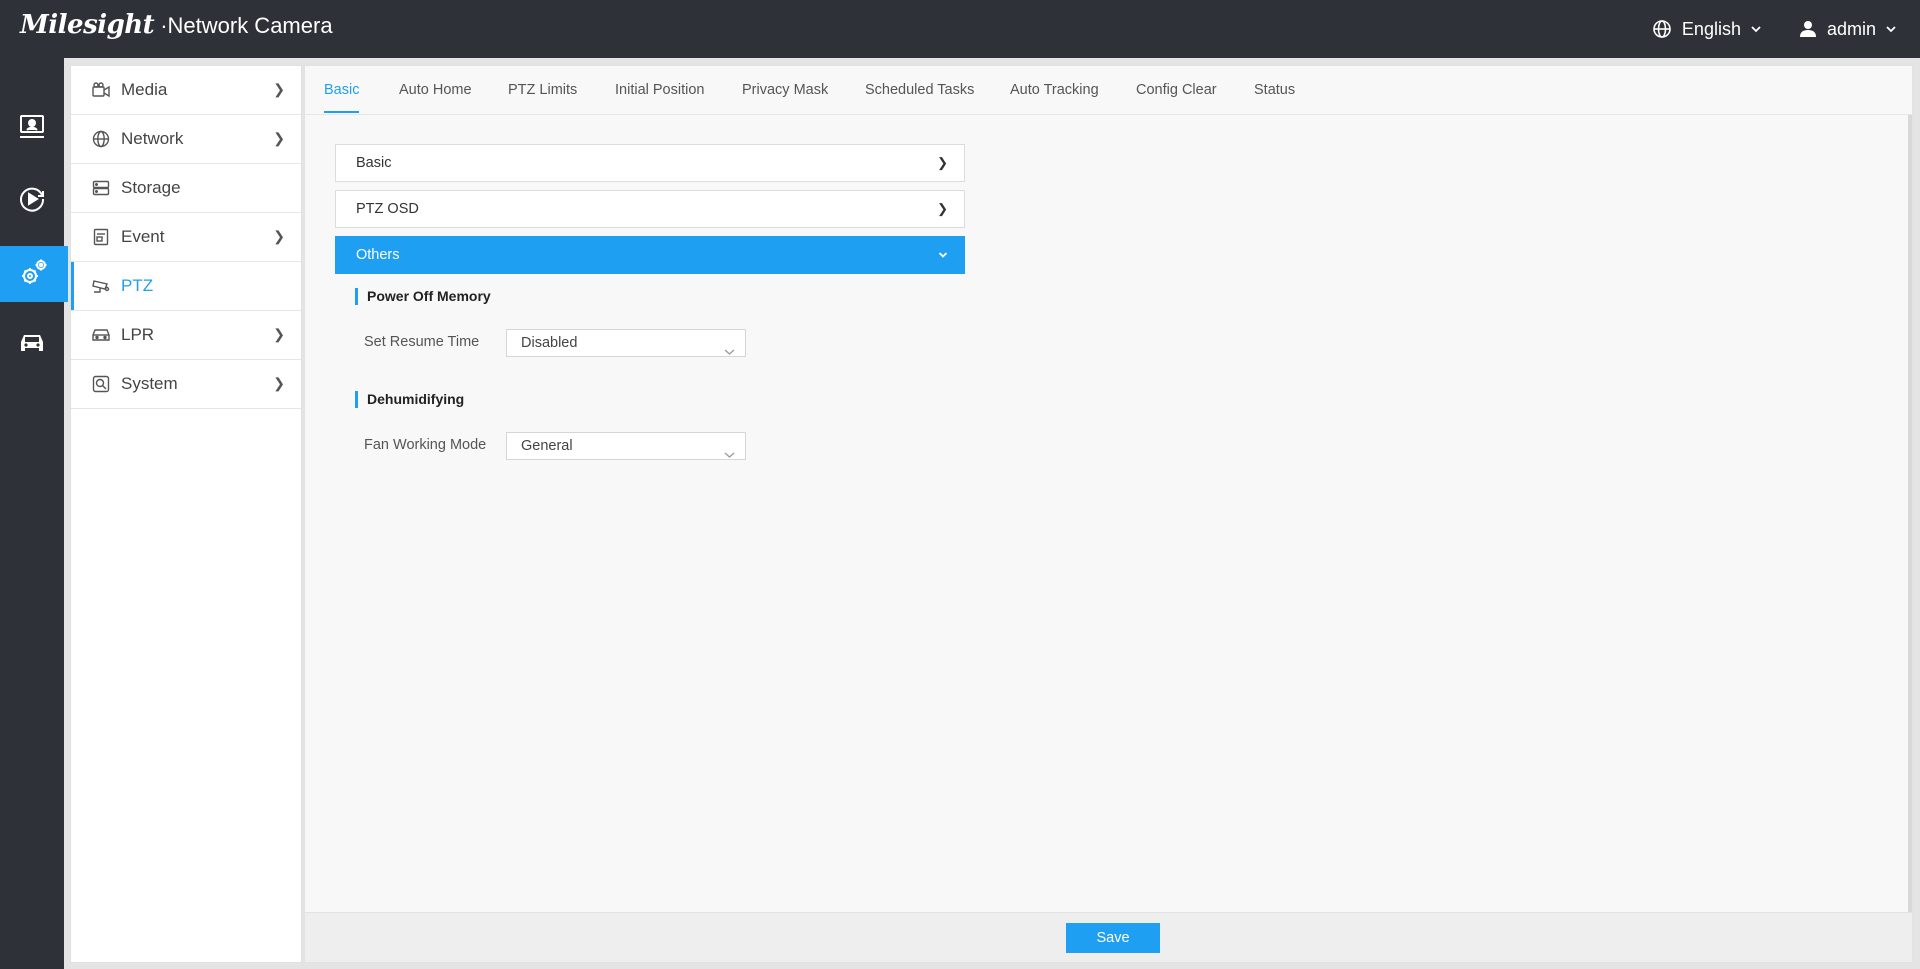 The height and width of the screenshot is (969, 1920). I want to click on resume-time-label: Set Resume Time, so click(422, 342).